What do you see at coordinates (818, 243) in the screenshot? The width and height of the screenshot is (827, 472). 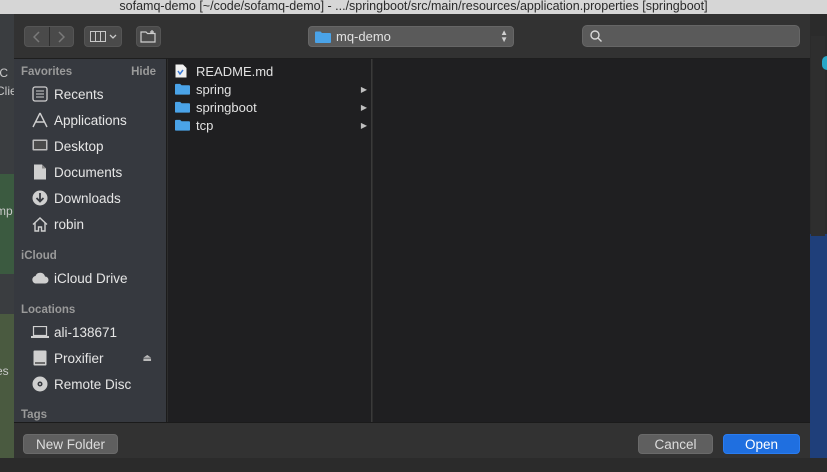 I see `ide-right-edge` at bounding box center [818, 243].